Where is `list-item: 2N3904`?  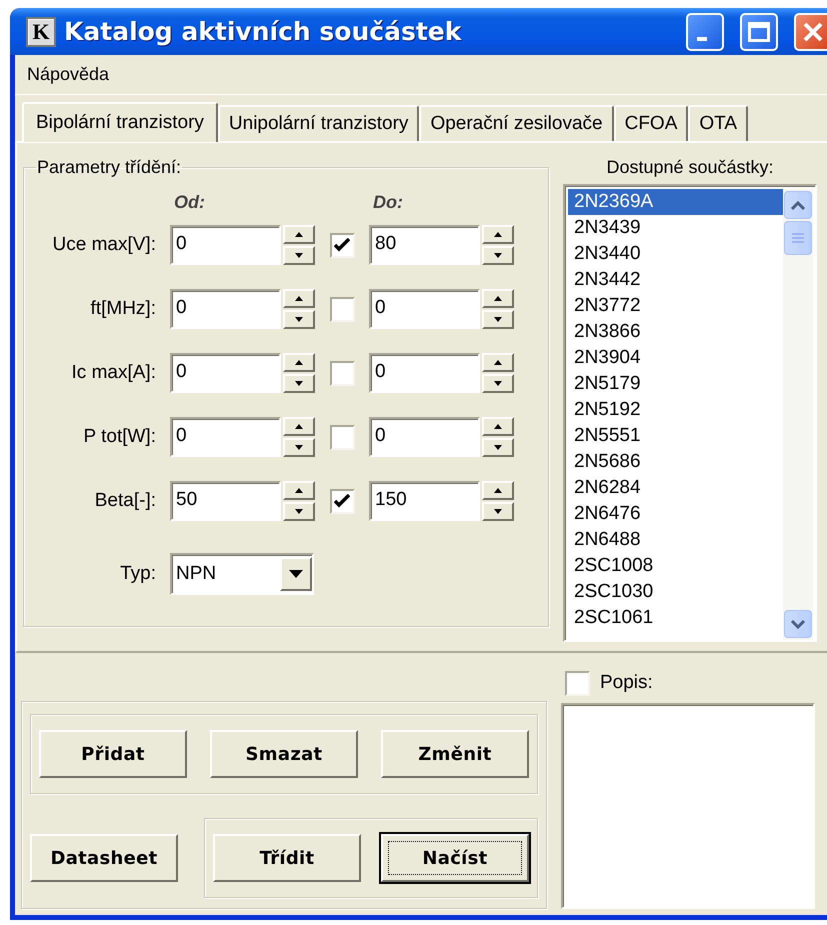
list-item: 2N3904 is located at coordinates (675, 358).